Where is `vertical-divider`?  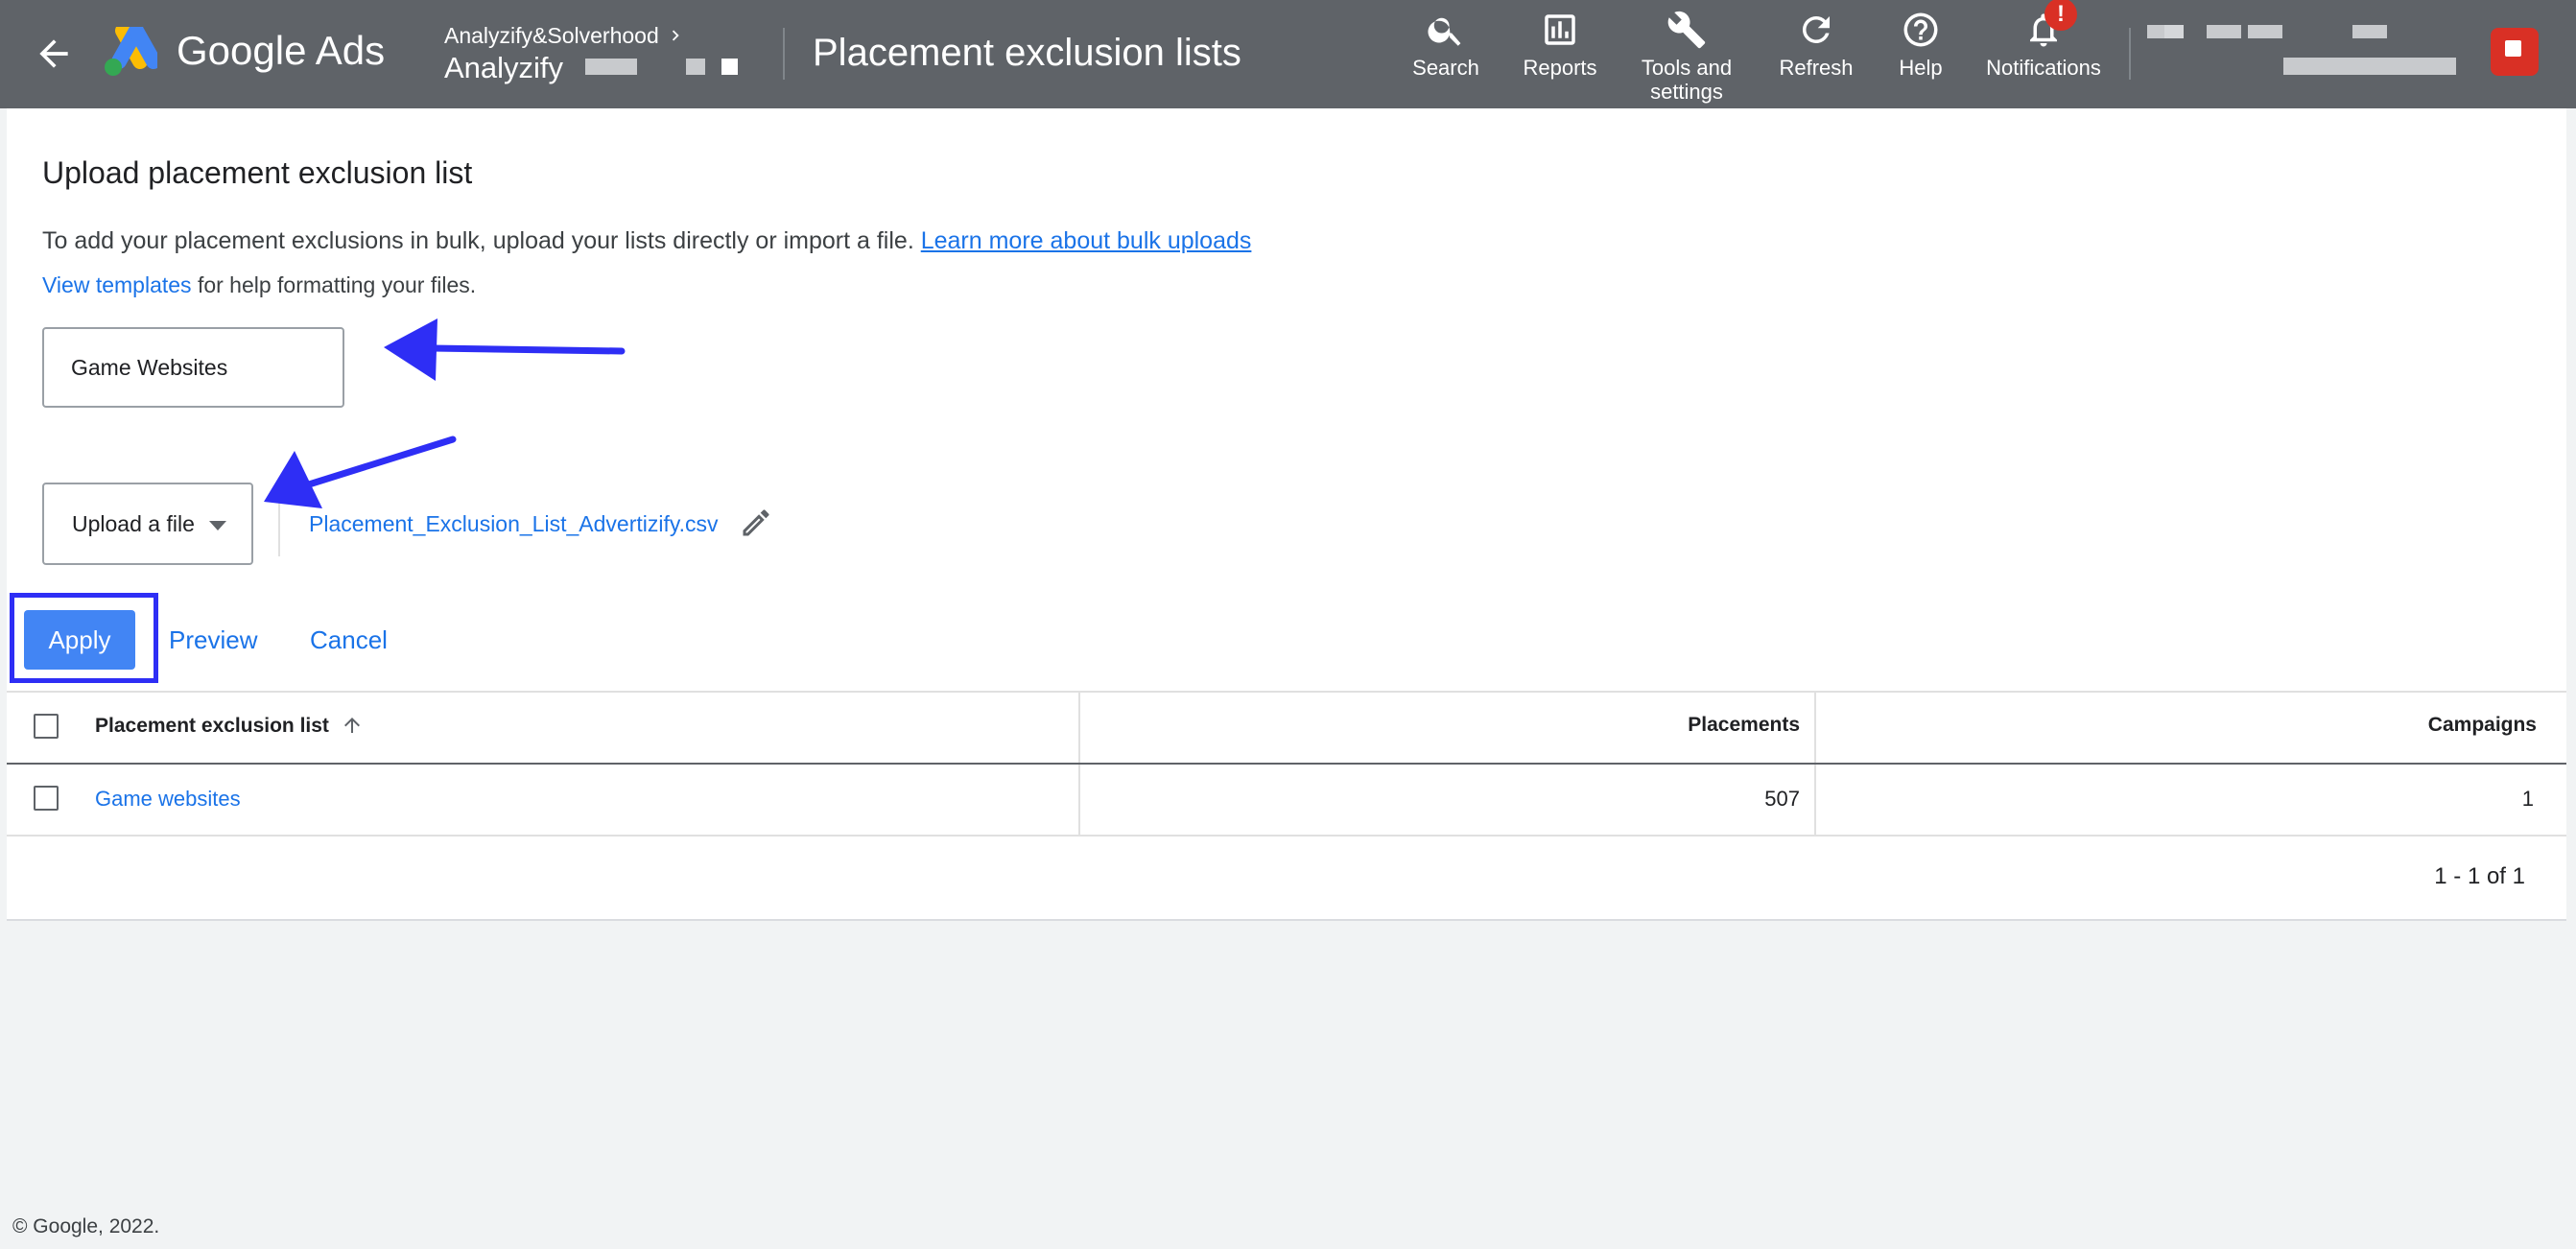 vertical-divider is located at coordinates (279, 527).